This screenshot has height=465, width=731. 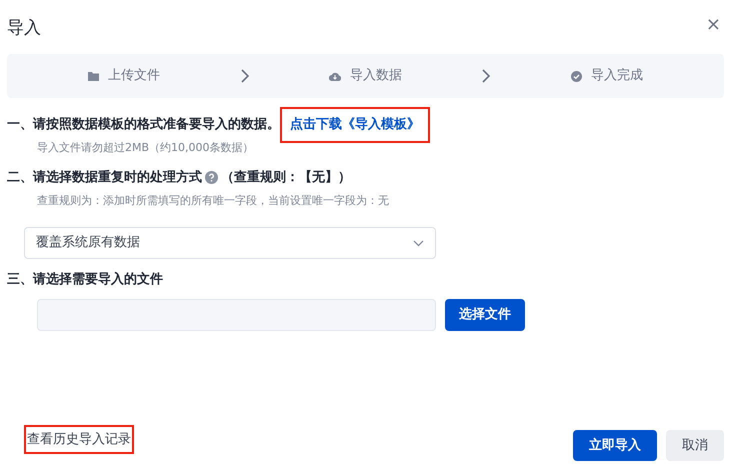 I want to click on close-button: ×, so click(x=713, y=25).